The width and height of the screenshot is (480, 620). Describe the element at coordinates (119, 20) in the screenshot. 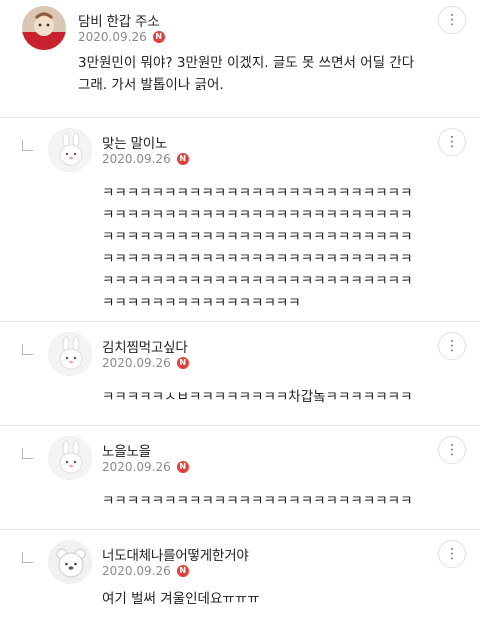

I see `comment-author: 담비 한갑 주소` at that location.